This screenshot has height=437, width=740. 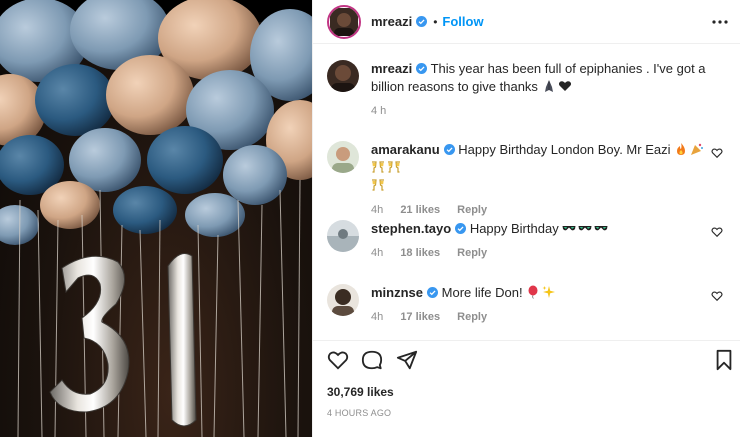 I want to click on post-age: 4 HOURS AGO, so click(x=359, y=413).